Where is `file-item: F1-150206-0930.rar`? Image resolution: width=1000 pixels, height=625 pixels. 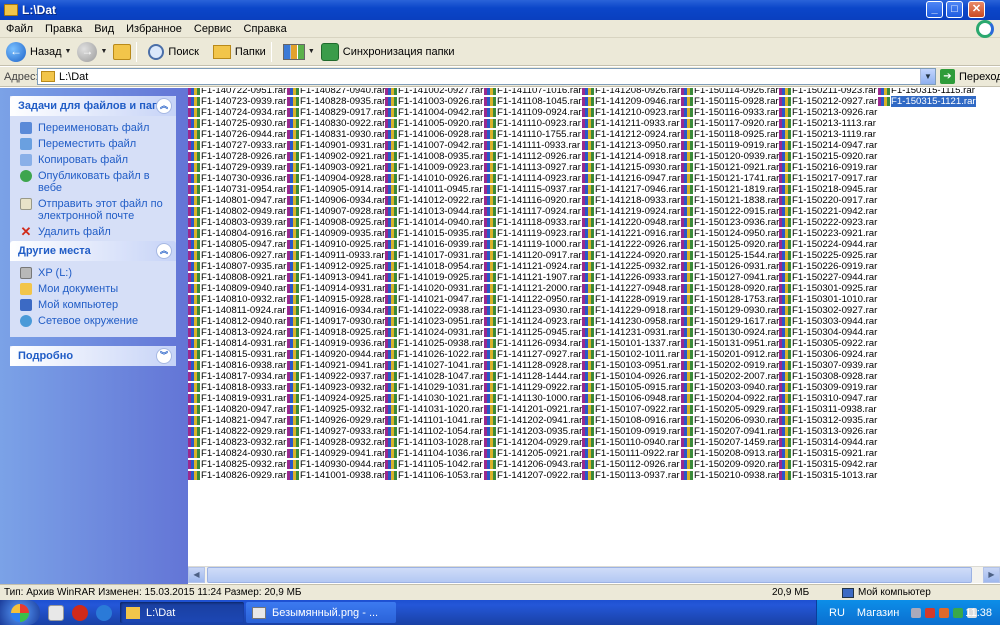 file-item: F1-150206-0930.rar is located at coordinates (730, 420).